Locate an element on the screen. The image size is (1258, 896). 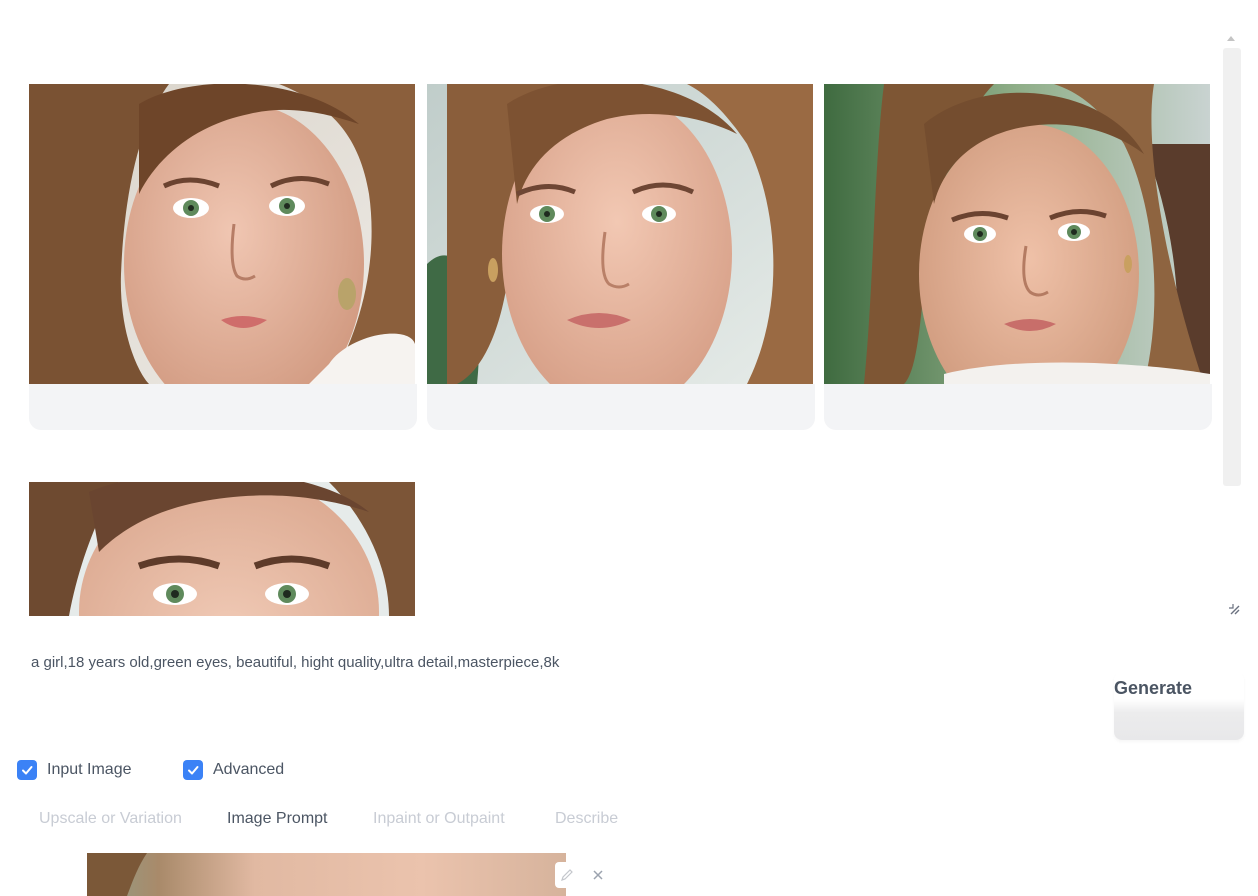
tab-image-prompt: Image Prompt is located at coordinates (277, 819).